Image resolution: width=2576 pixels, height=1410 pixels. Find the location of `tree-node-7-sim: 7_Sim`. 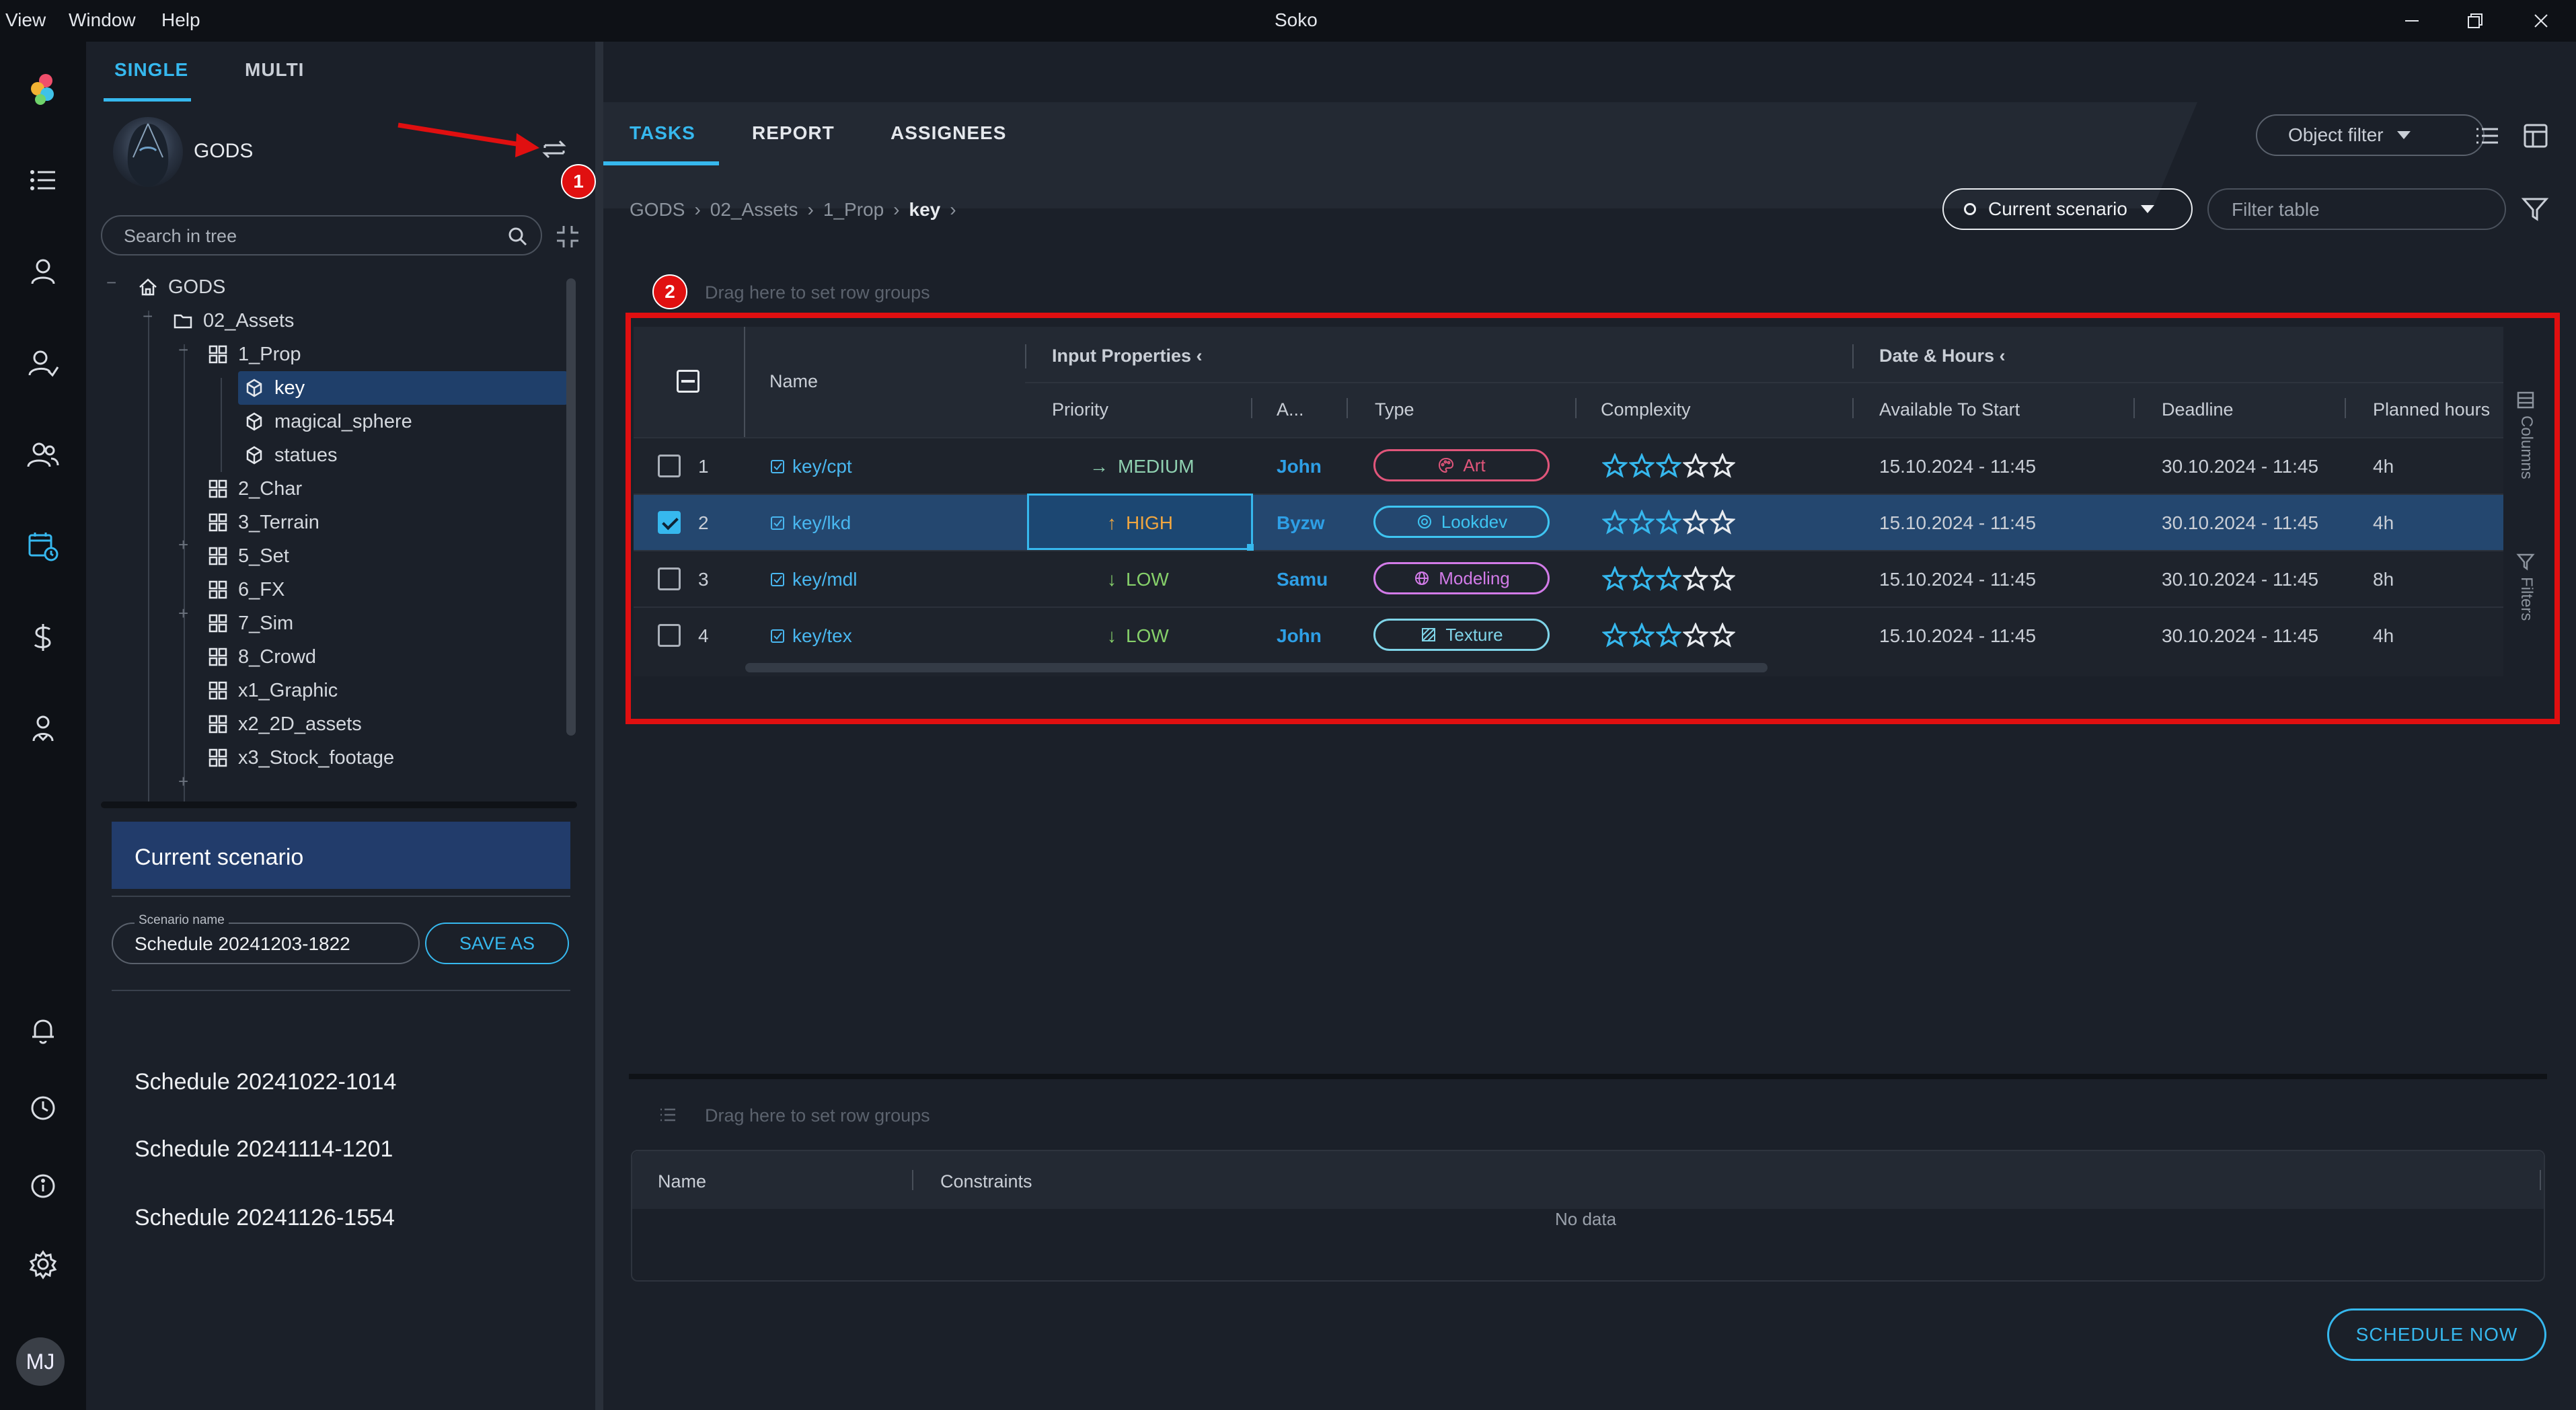

tree-node-7-sim: 7_Sim is located at coordinates (250, 623).